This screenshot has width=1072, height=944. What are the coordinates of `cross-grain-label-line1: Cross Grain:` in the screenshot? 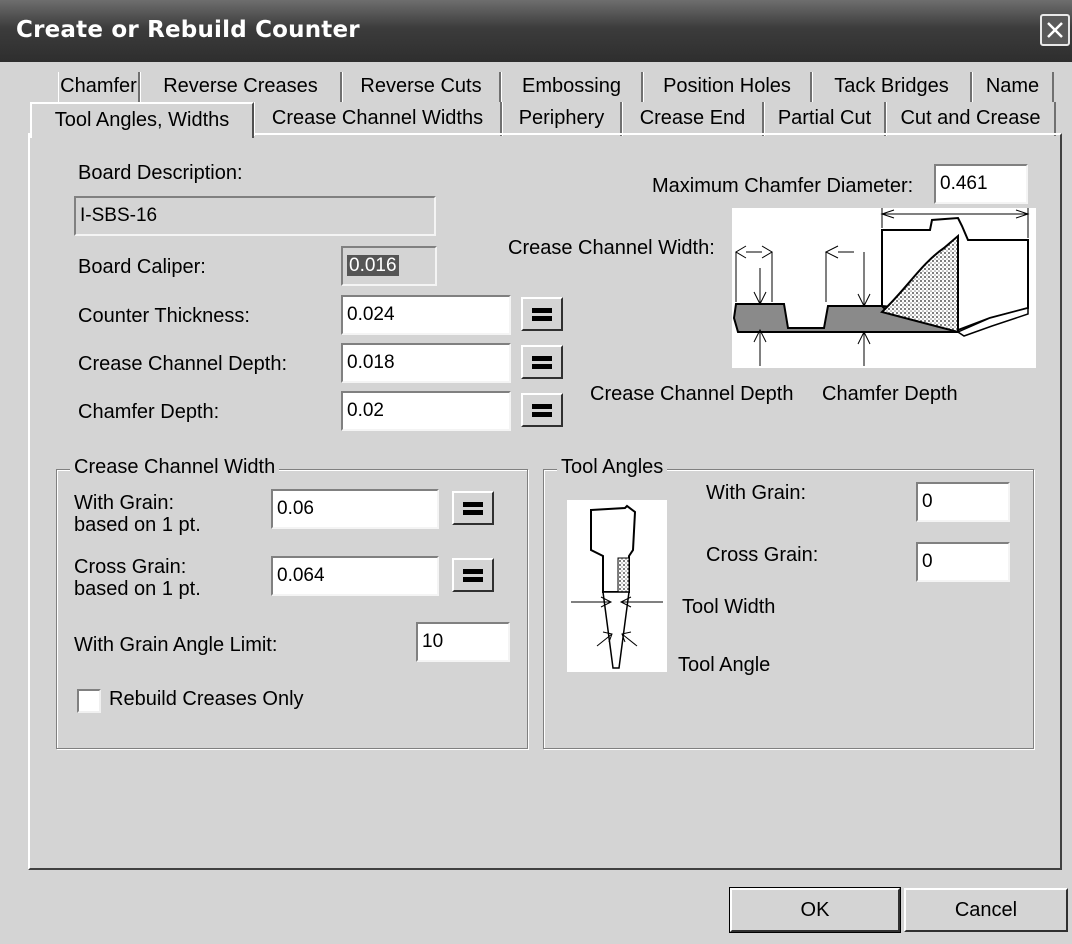 It's located at (130, 567).